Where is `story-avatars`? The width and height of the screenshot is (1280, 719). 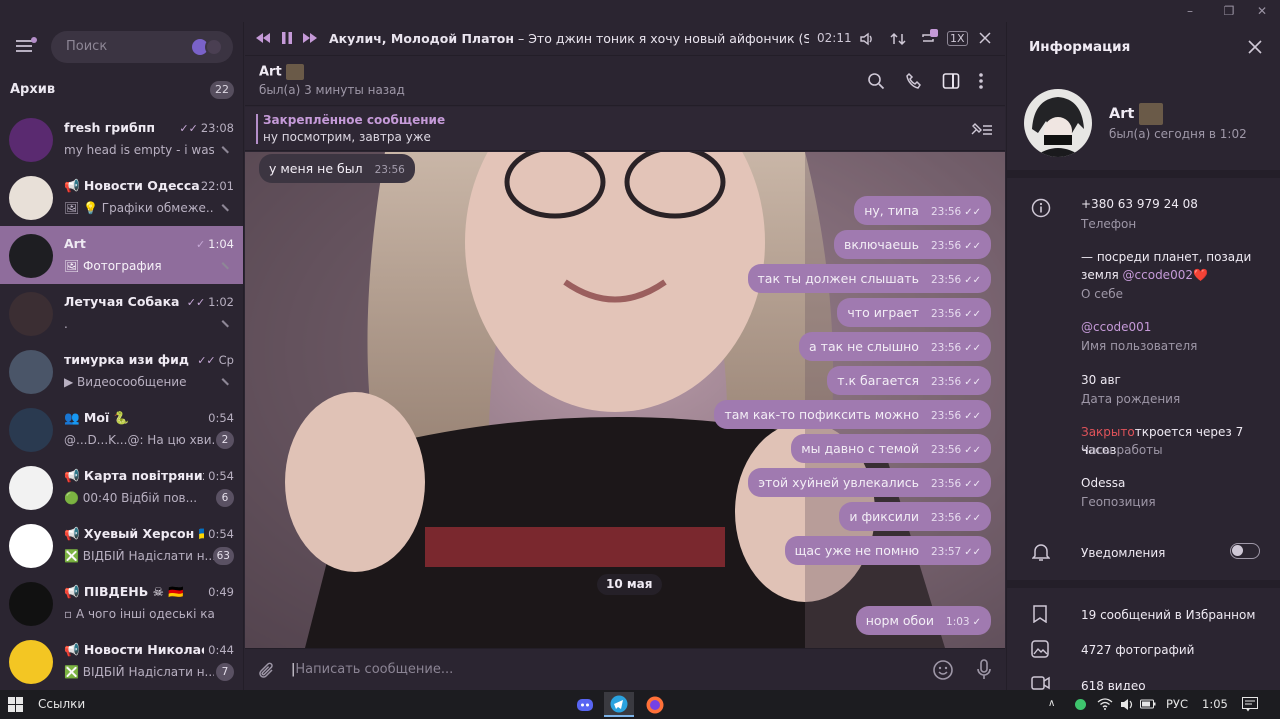 story-avatars is located at coordinates (208, 47).